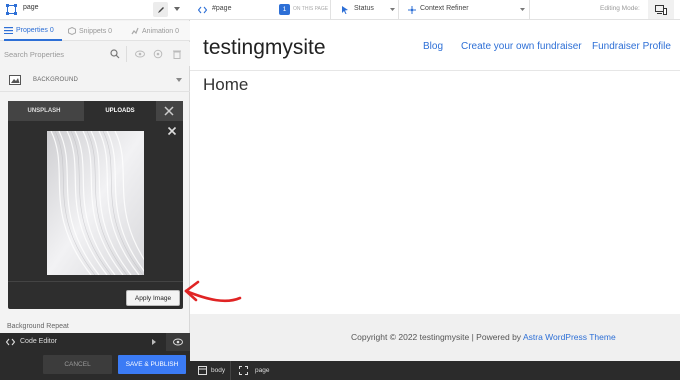 Image resolution: width=680 pixels, height=380 pixels. What do you see at coordinates (444, 8) in the screenshot?
I see `context-refiner-dropdown: Context Refiner` at bounding box center [444, 8].